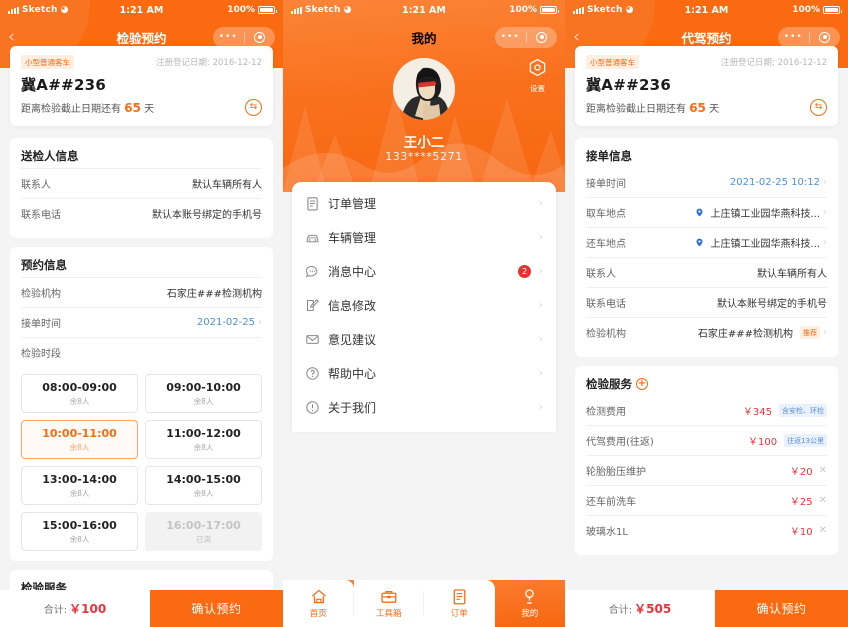 Image resolution: width=848 pixels, height=627 pixels. I want to click on plus-circle-icon: +, so click(642, 384).